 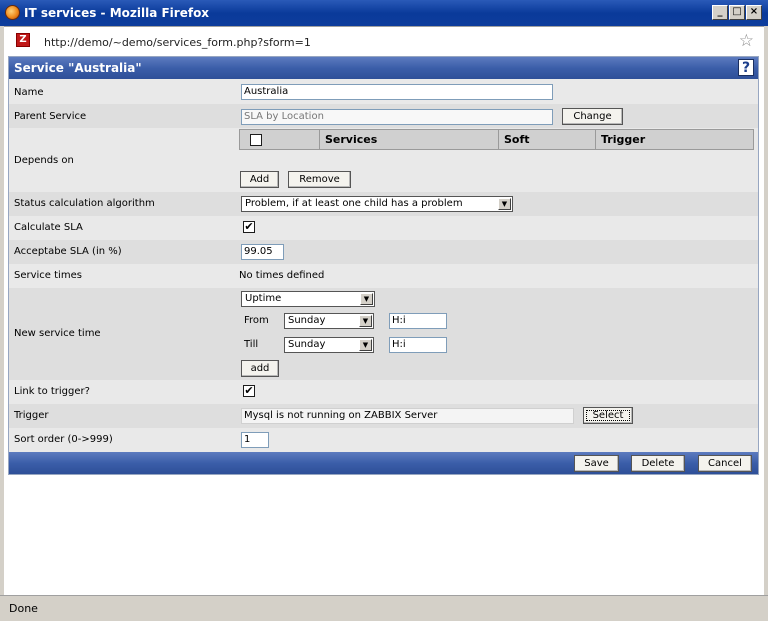 I want to click on delete-button: Delete, so click(x=658, y=463).